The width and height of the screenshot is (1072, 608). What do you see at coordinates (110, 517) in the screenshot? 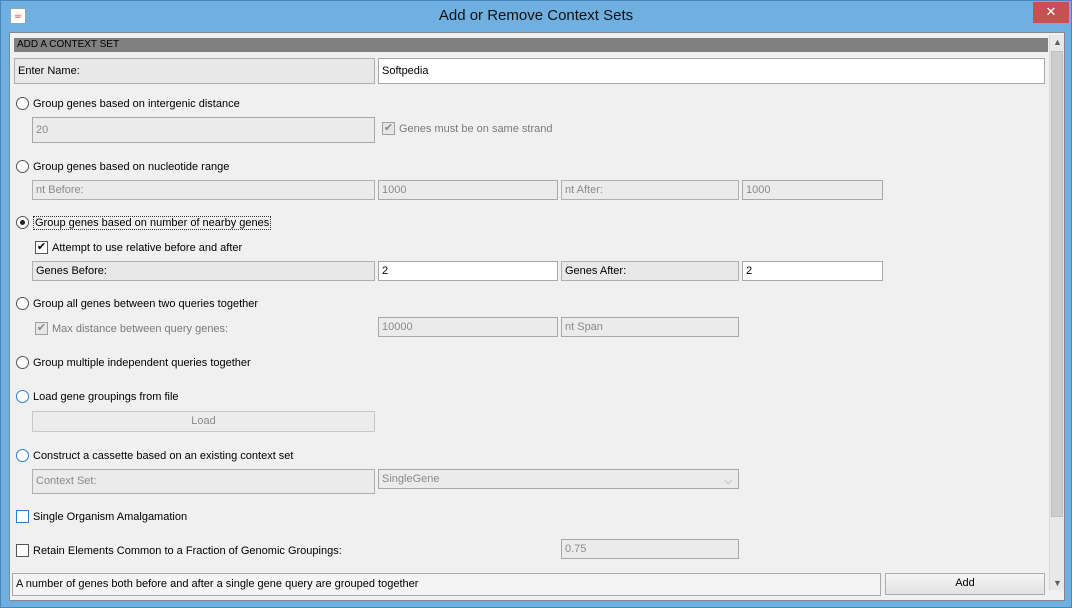
I see `single-organism-label: Single Organism Amalgamation` at bounding box center [110, 517].